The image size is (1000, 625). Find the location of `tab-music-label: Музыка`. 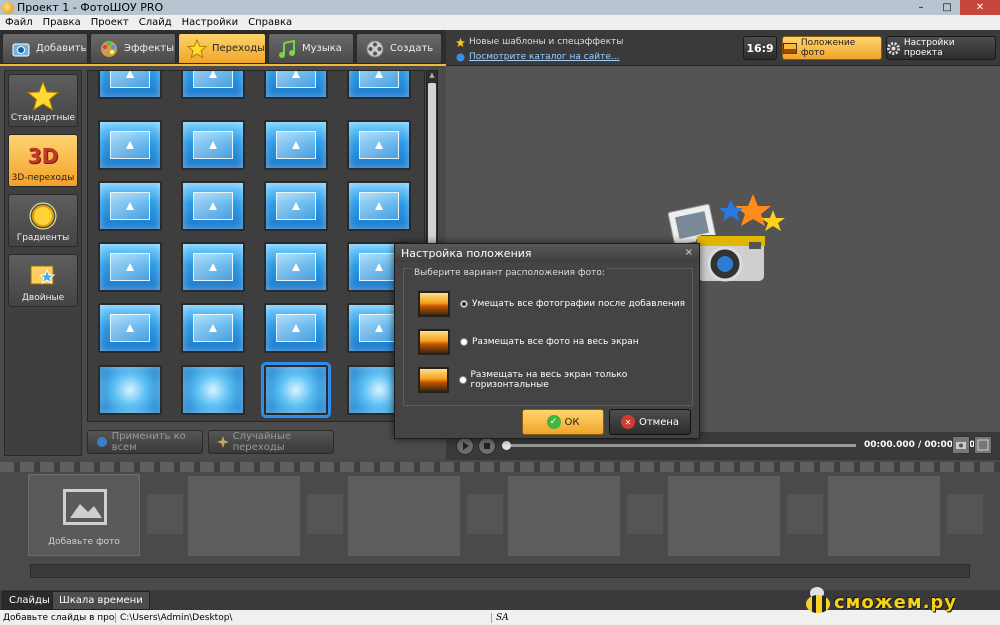

tab-music-label: Музыка is located at coordinates (322, 48).